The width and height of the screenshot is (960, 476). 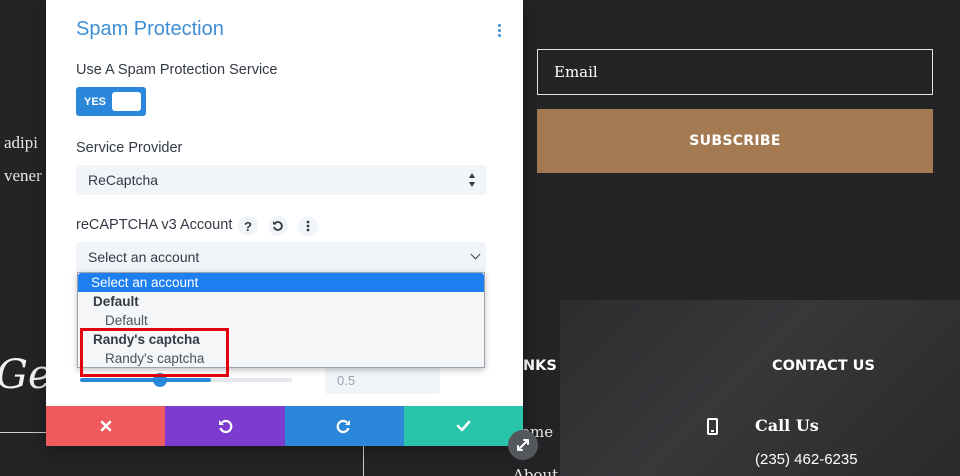 I want to click on recaptcha-account-value: Select an account, so click(x=144, y=257).